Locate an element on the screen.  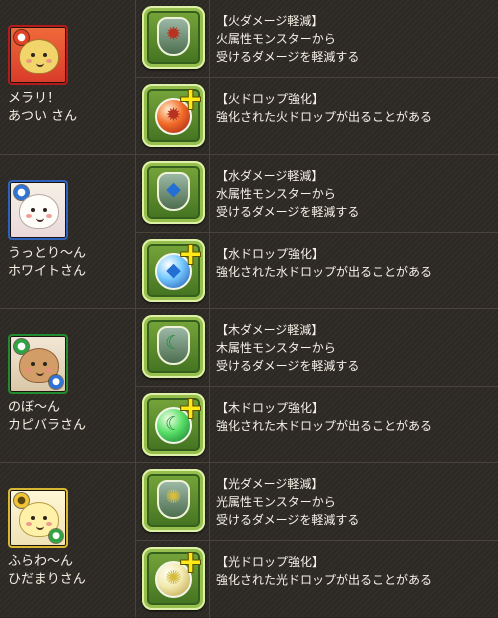
skill-text: 【木ドロップ強化】 強化された木ドロップが出ることがある is located at coordinates (354, 417).